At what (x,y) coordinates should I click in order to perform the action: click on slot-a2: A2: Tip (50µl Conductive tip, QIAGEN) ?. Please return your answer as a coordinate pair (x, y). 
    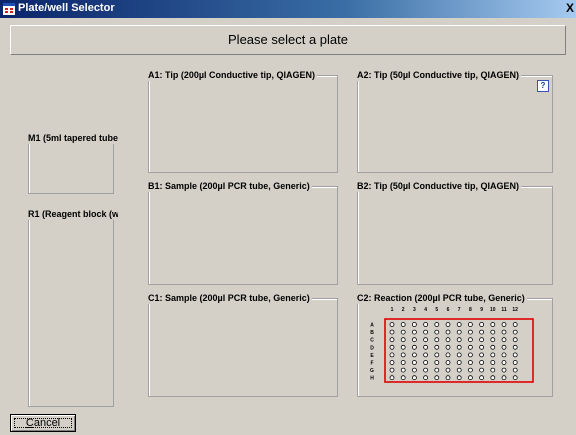
    Looking at the image, I should click on (455, 121).